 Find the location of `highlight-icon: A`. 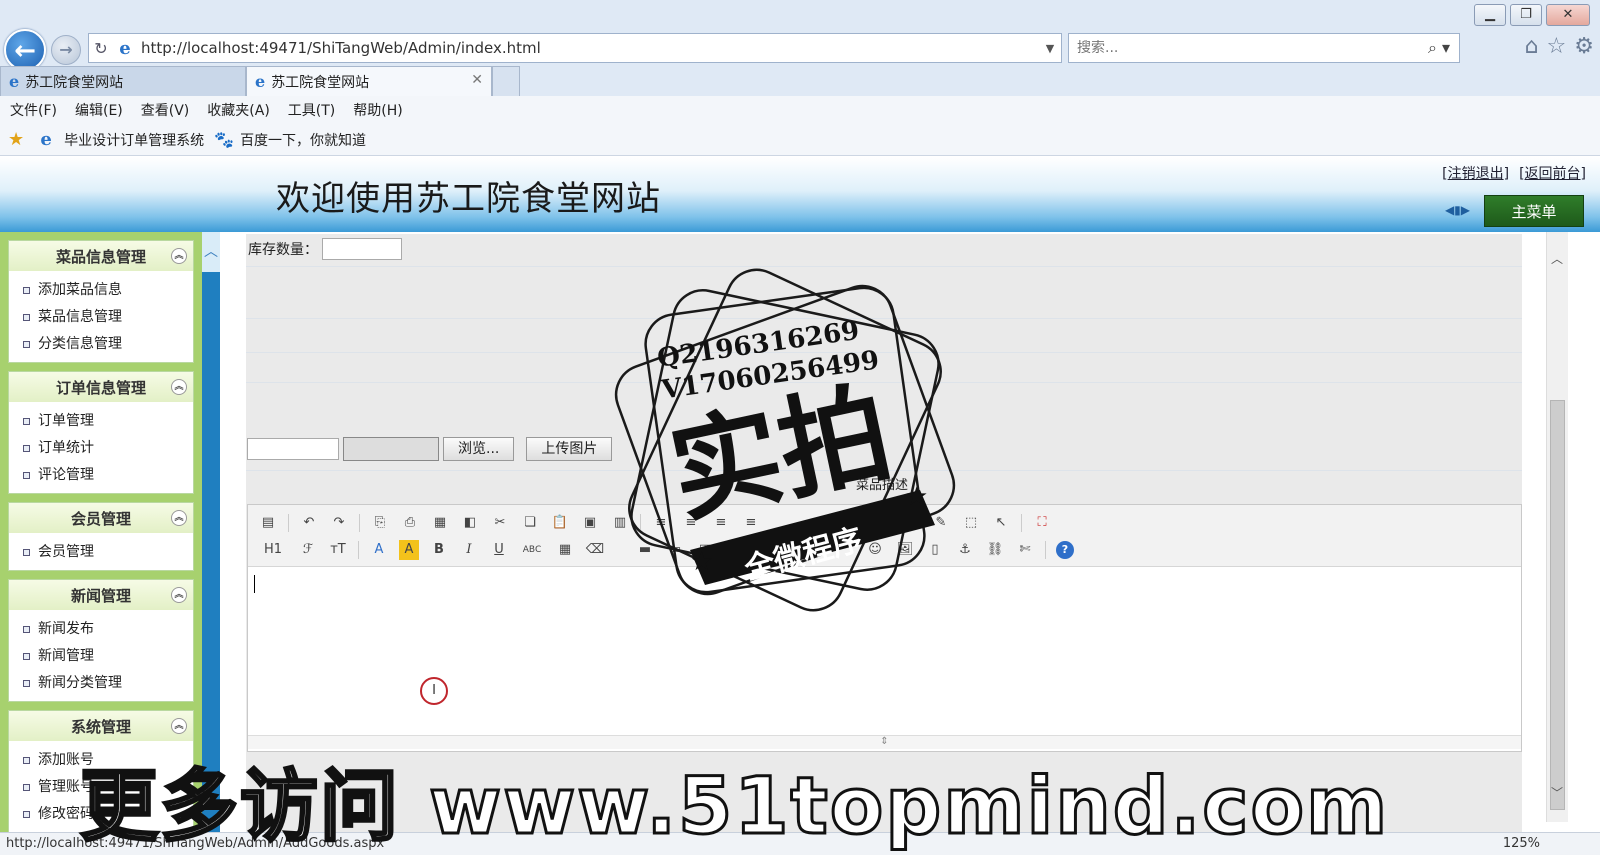

highlight-icon: A is located at coordinates (409, 549).